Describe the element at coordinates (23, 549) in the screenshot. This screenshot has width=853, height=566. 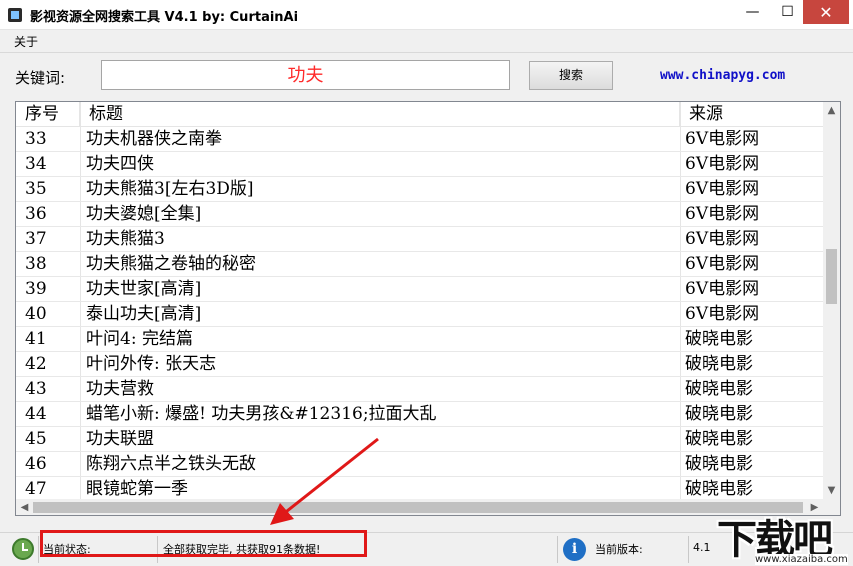
I see `clock-icon` at that location.